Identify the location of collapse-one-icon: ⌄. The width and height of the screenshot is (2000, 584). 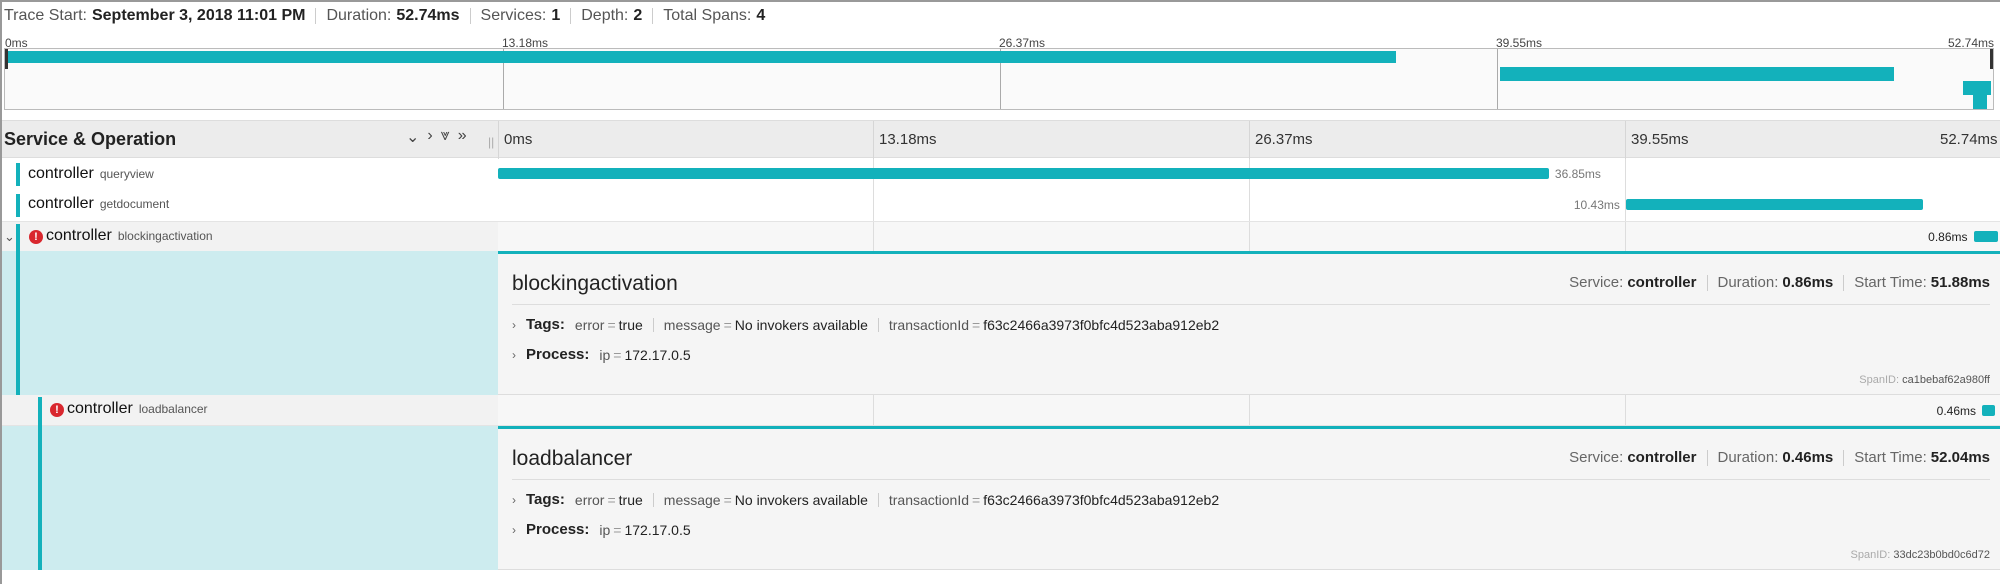
(412, 137).